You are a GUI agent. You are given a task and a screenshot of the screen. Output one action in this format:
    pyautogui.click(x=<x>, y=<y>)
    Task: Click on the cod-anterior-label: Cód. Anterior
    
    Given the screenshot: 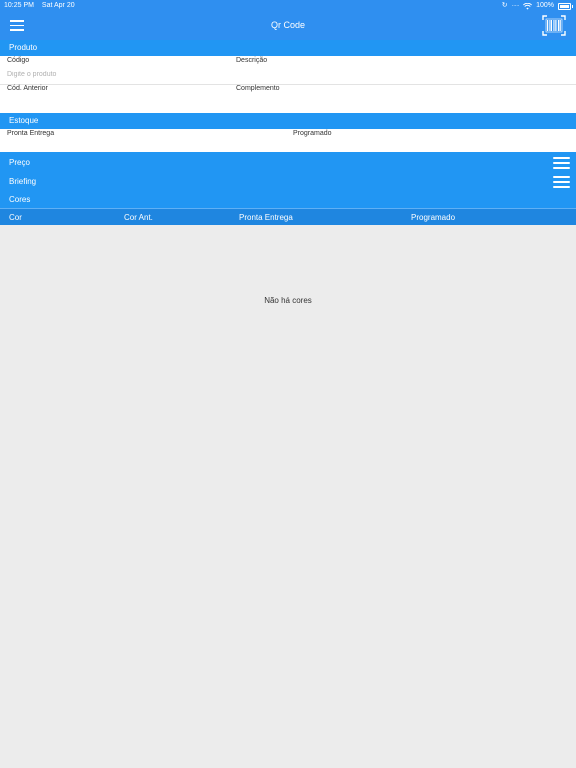 What is the action you would take?
    pyautogui.click(x=27, y=88)
    